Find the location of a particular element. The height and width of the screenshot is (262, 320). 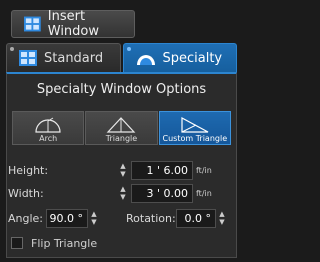

shape-arch-label: Arch is located at coordinates (48, 138).